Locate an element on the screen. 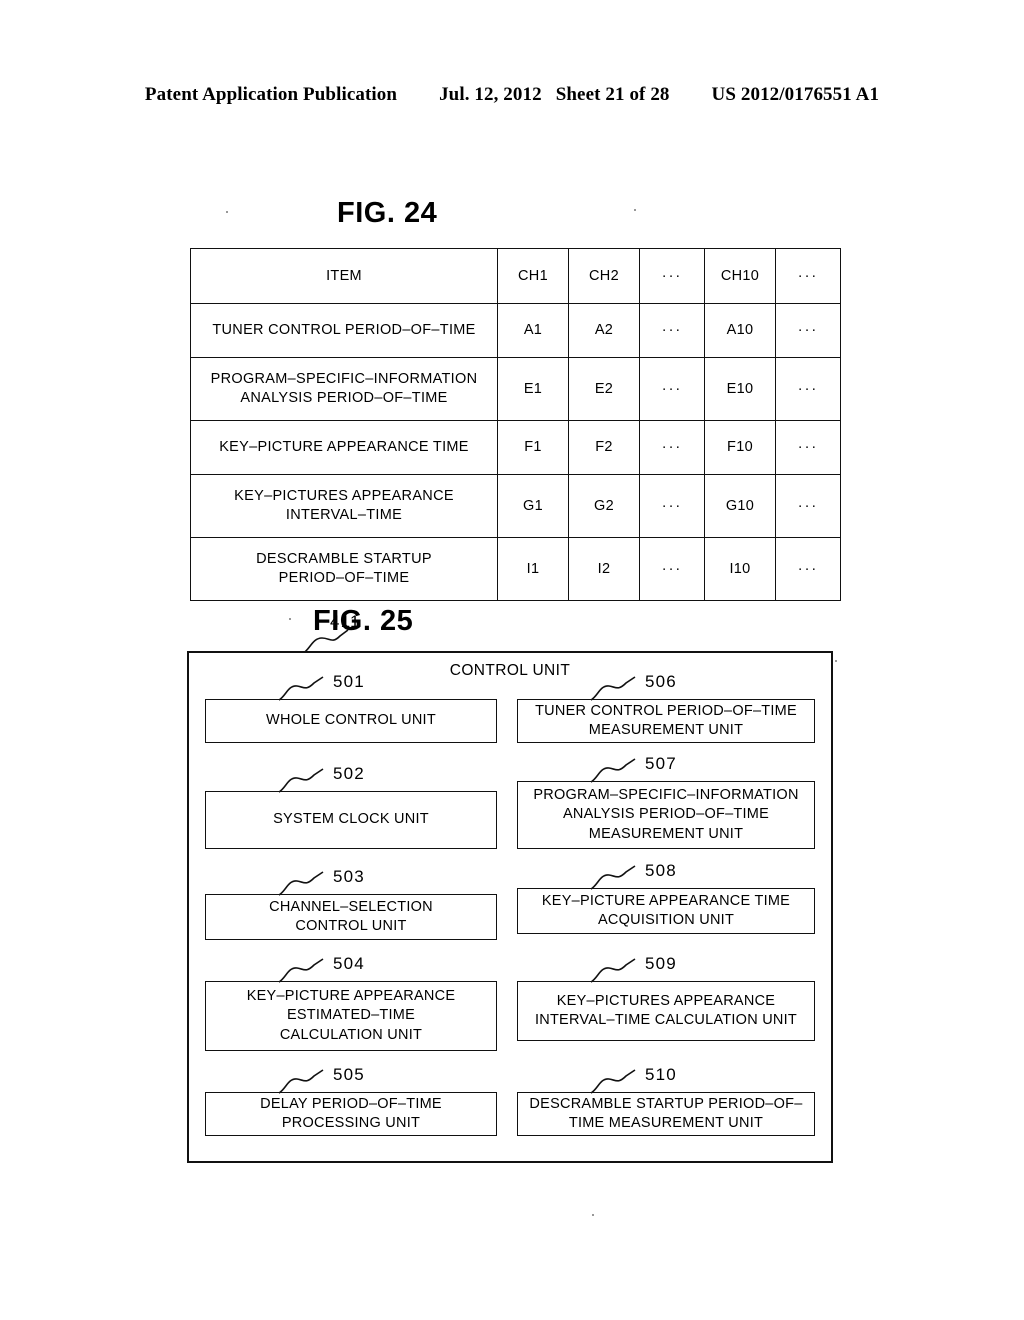 The height and width of the screenshot is (1320, 1024). patent-number: US 2012/0176551 A1 is located at coordinates (795, 94).